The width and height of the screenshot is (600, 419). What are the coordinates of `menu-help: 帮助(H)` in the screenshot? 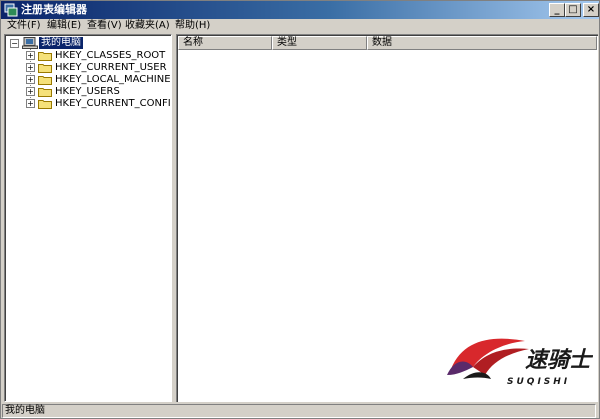 It's located at (192, 26).